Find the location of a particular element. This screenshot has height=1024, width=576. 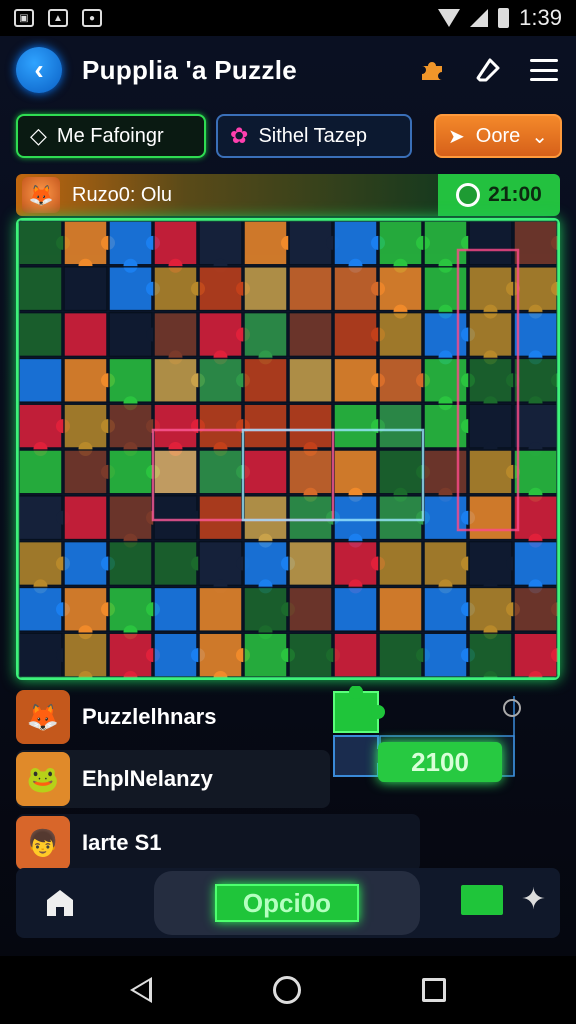

menu-icon is located at coordinates (544, 70).